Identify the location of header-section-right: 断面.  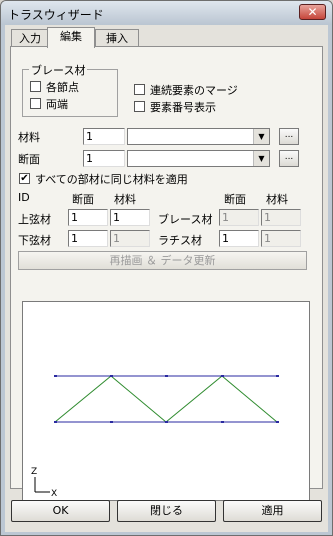
(235, 199).